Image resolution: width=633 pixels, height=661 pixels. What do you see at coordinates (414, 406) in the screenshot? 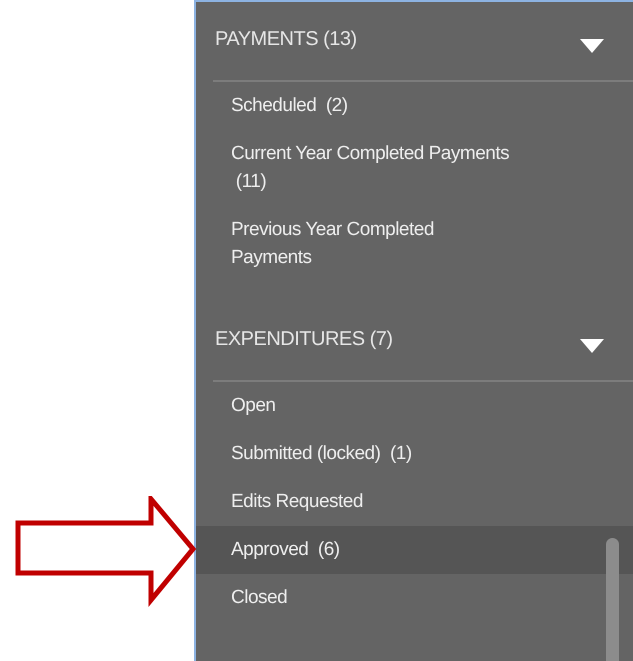
I see `sidebar-item: Open` at bounding box center [414, 406].